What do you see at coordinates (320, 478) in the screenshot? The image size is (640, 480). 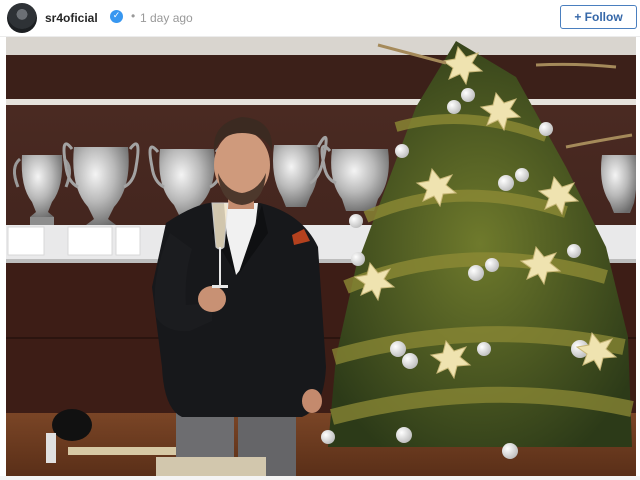 I see `post-footer-divider` at bounding box center [320, 478].